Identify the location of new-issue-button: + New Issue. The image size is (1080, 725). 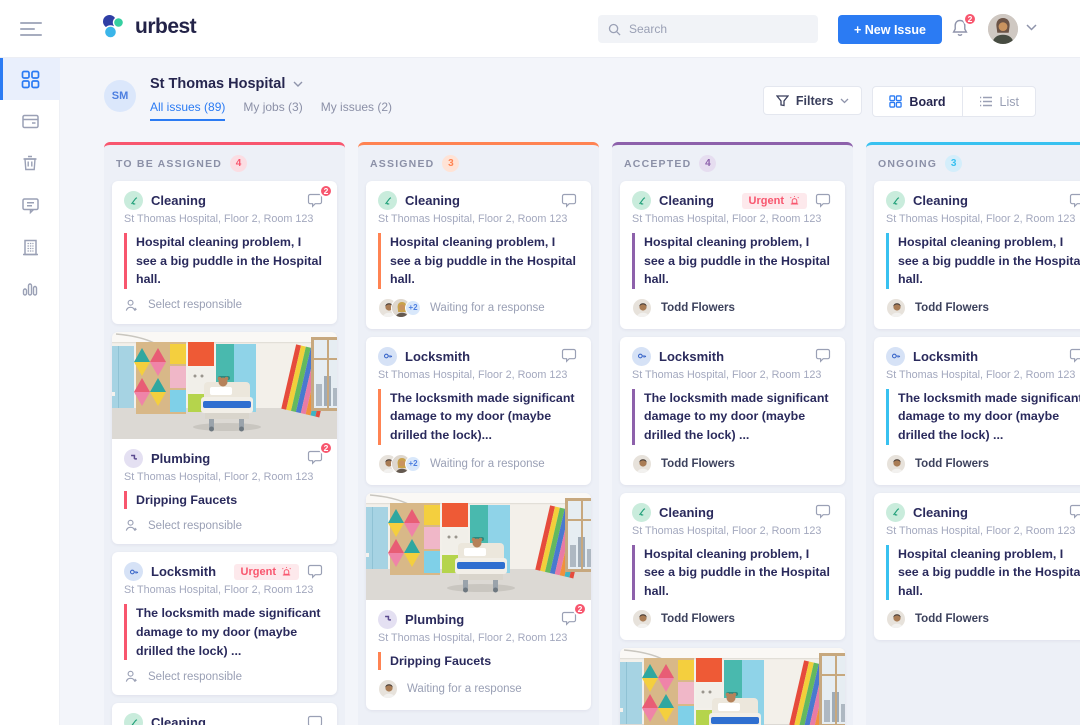
(890, 29).